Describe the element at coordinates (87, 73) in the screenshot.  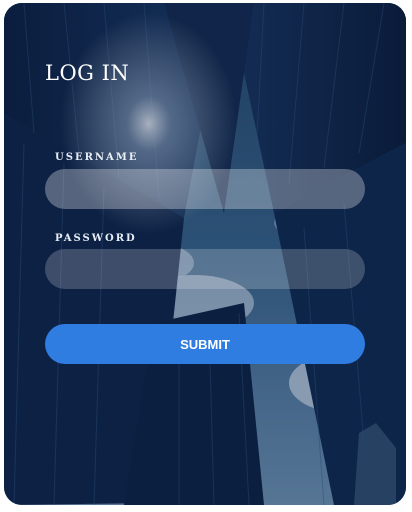
I see `login-title: LOG IN` at that location.